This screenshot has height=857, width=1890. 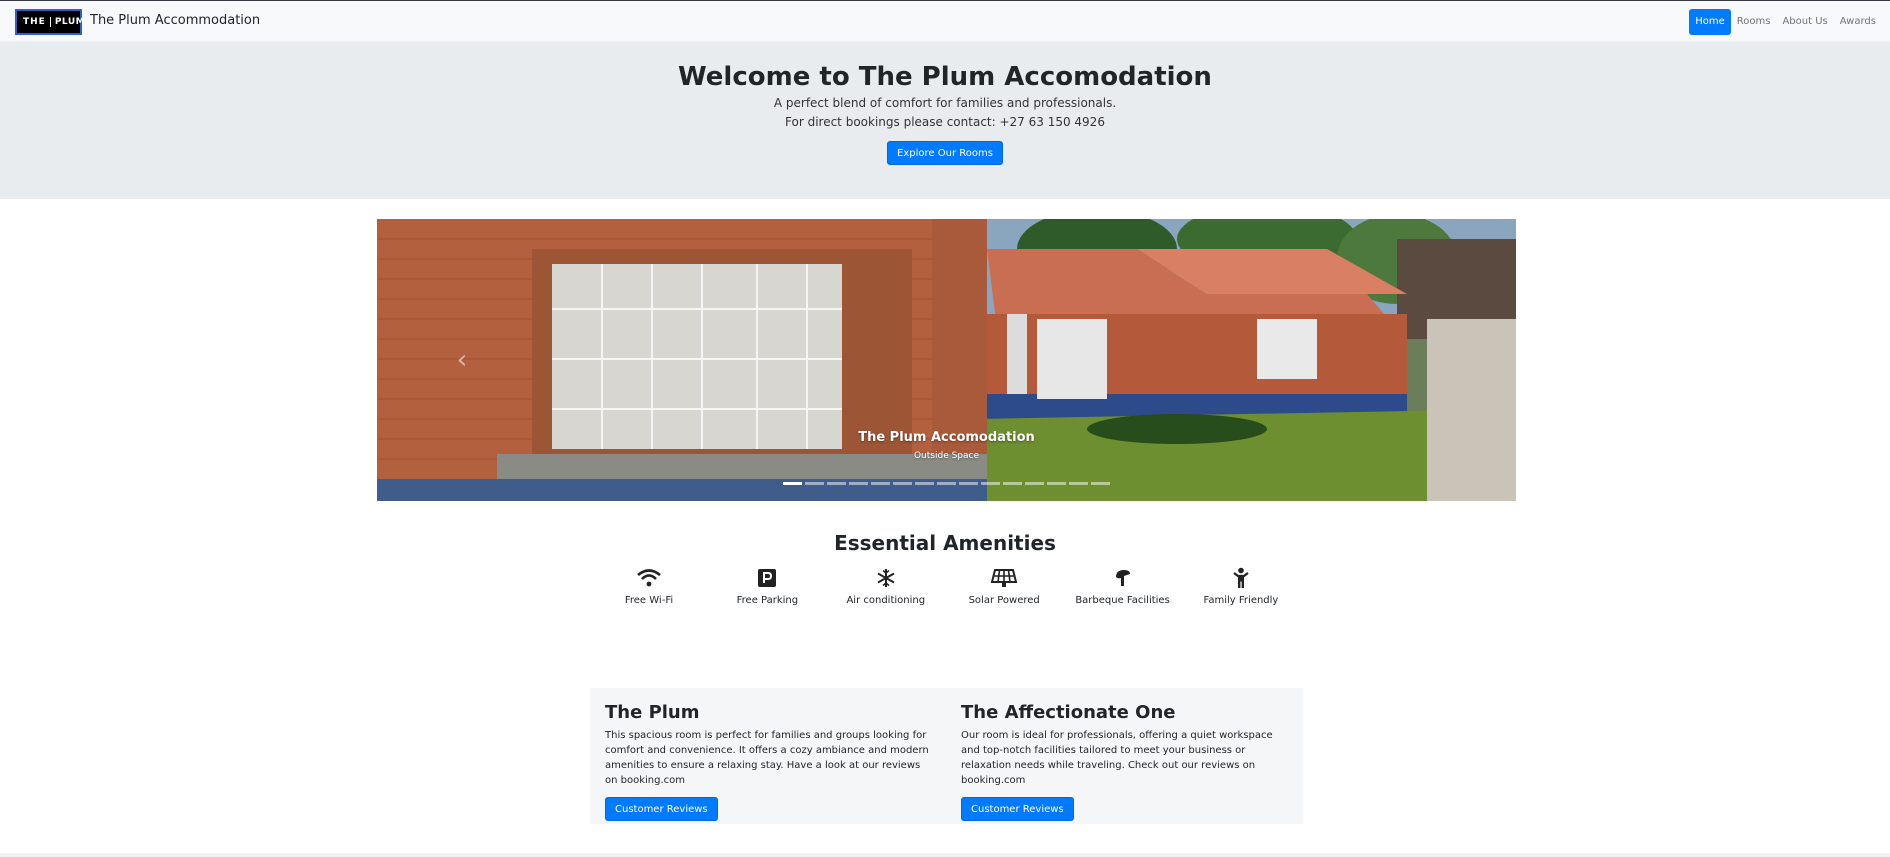 I want to click on carousel-caption: The Plum Accomodation Outside Space, so click(x=946, y=445).